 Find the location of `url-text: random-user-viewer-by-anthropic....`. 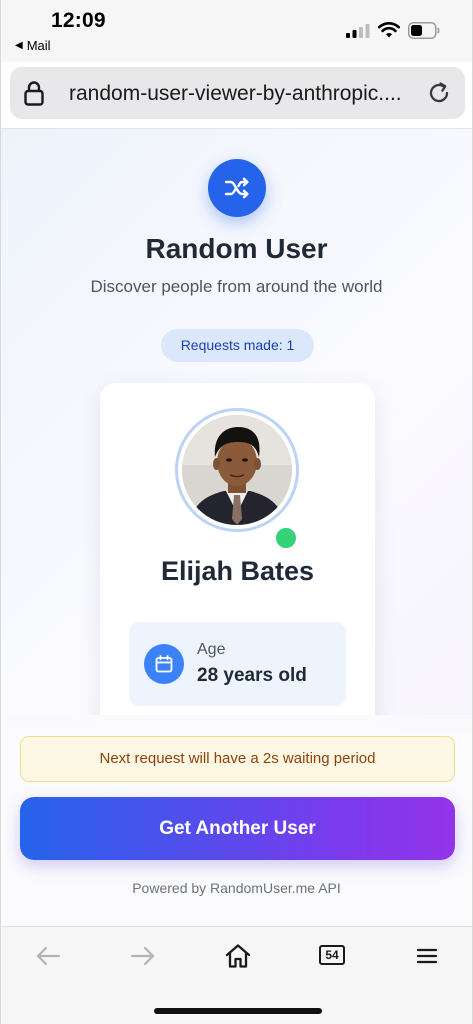

url-text: random-user-viewer-by-anthropic.... is located at coordinates (241, 94).